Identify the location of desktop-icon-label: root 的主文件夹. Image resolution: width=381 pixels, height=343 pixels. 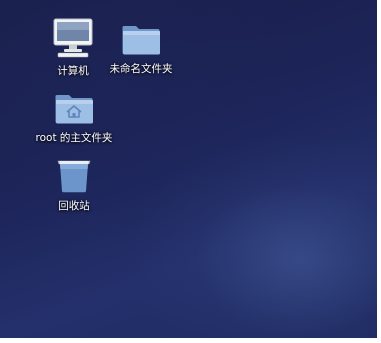
(74, 138).